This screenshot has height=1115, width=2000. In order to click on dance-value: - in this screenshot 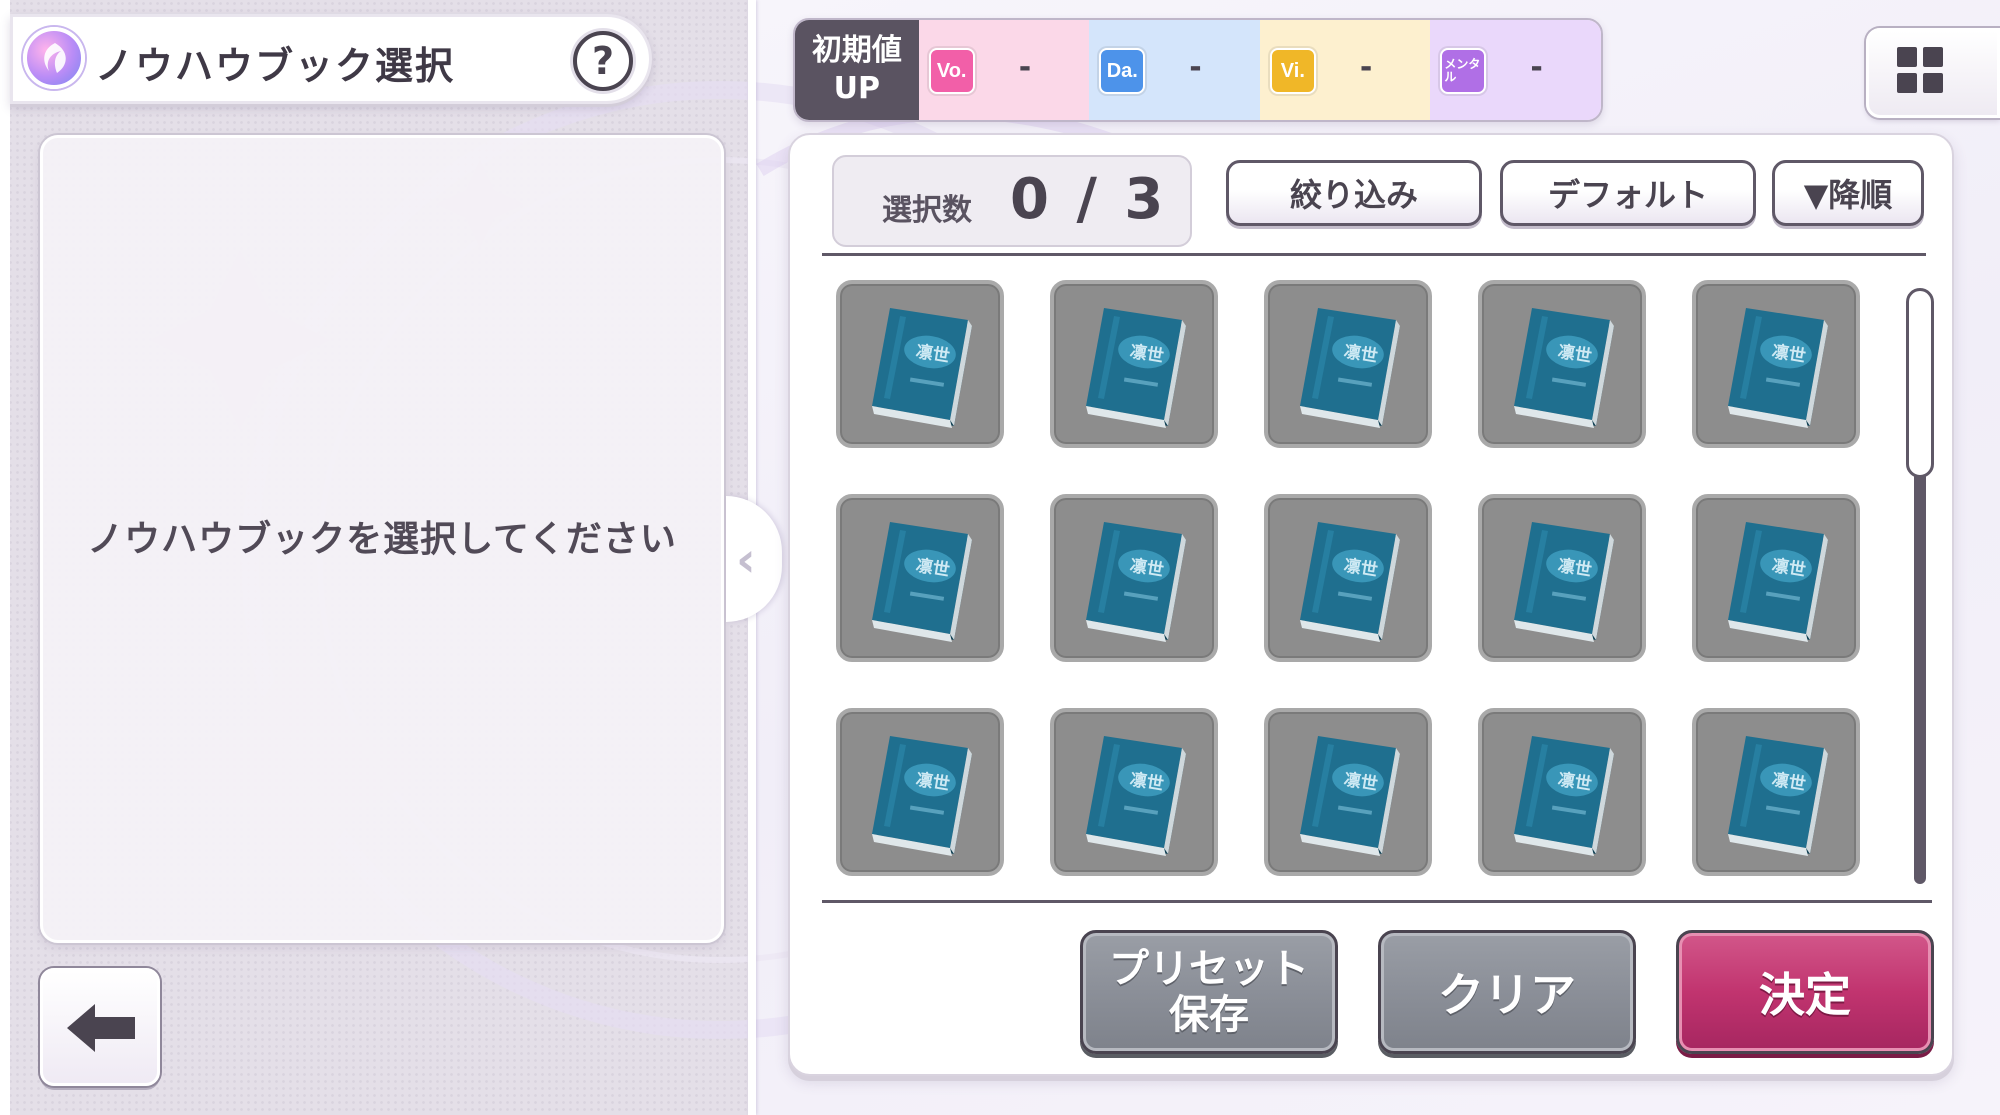, I will do `click(1195, 67)`.